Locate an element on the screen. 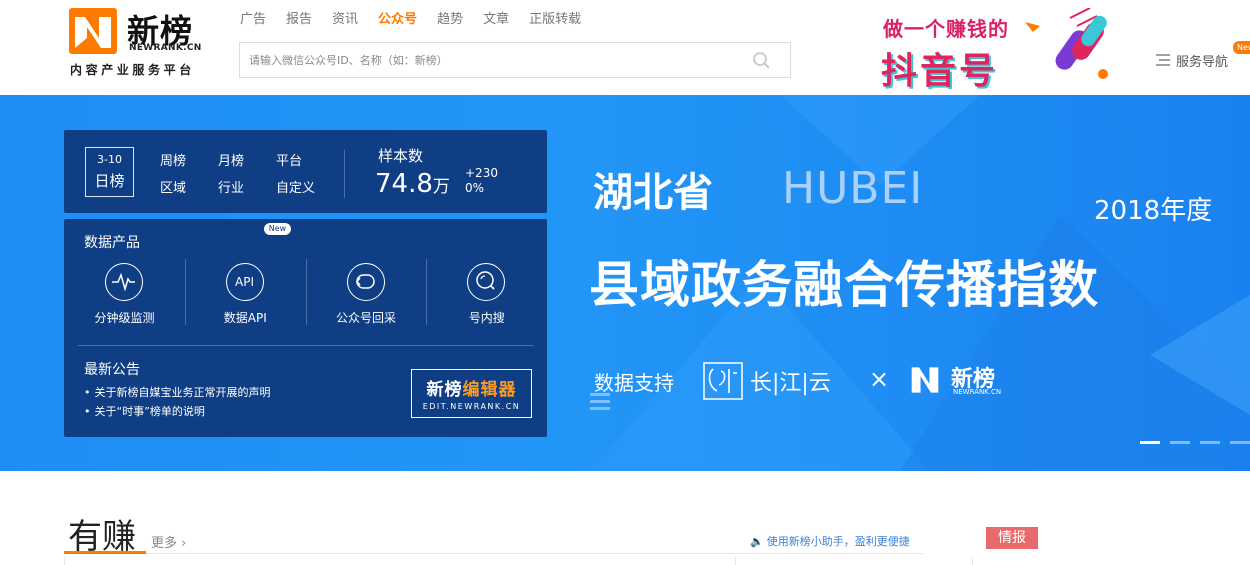 The height and width of the screenshot is (565, 1250). partner2-domain: NEWRANK.CN is located at coordinates (977, 392).